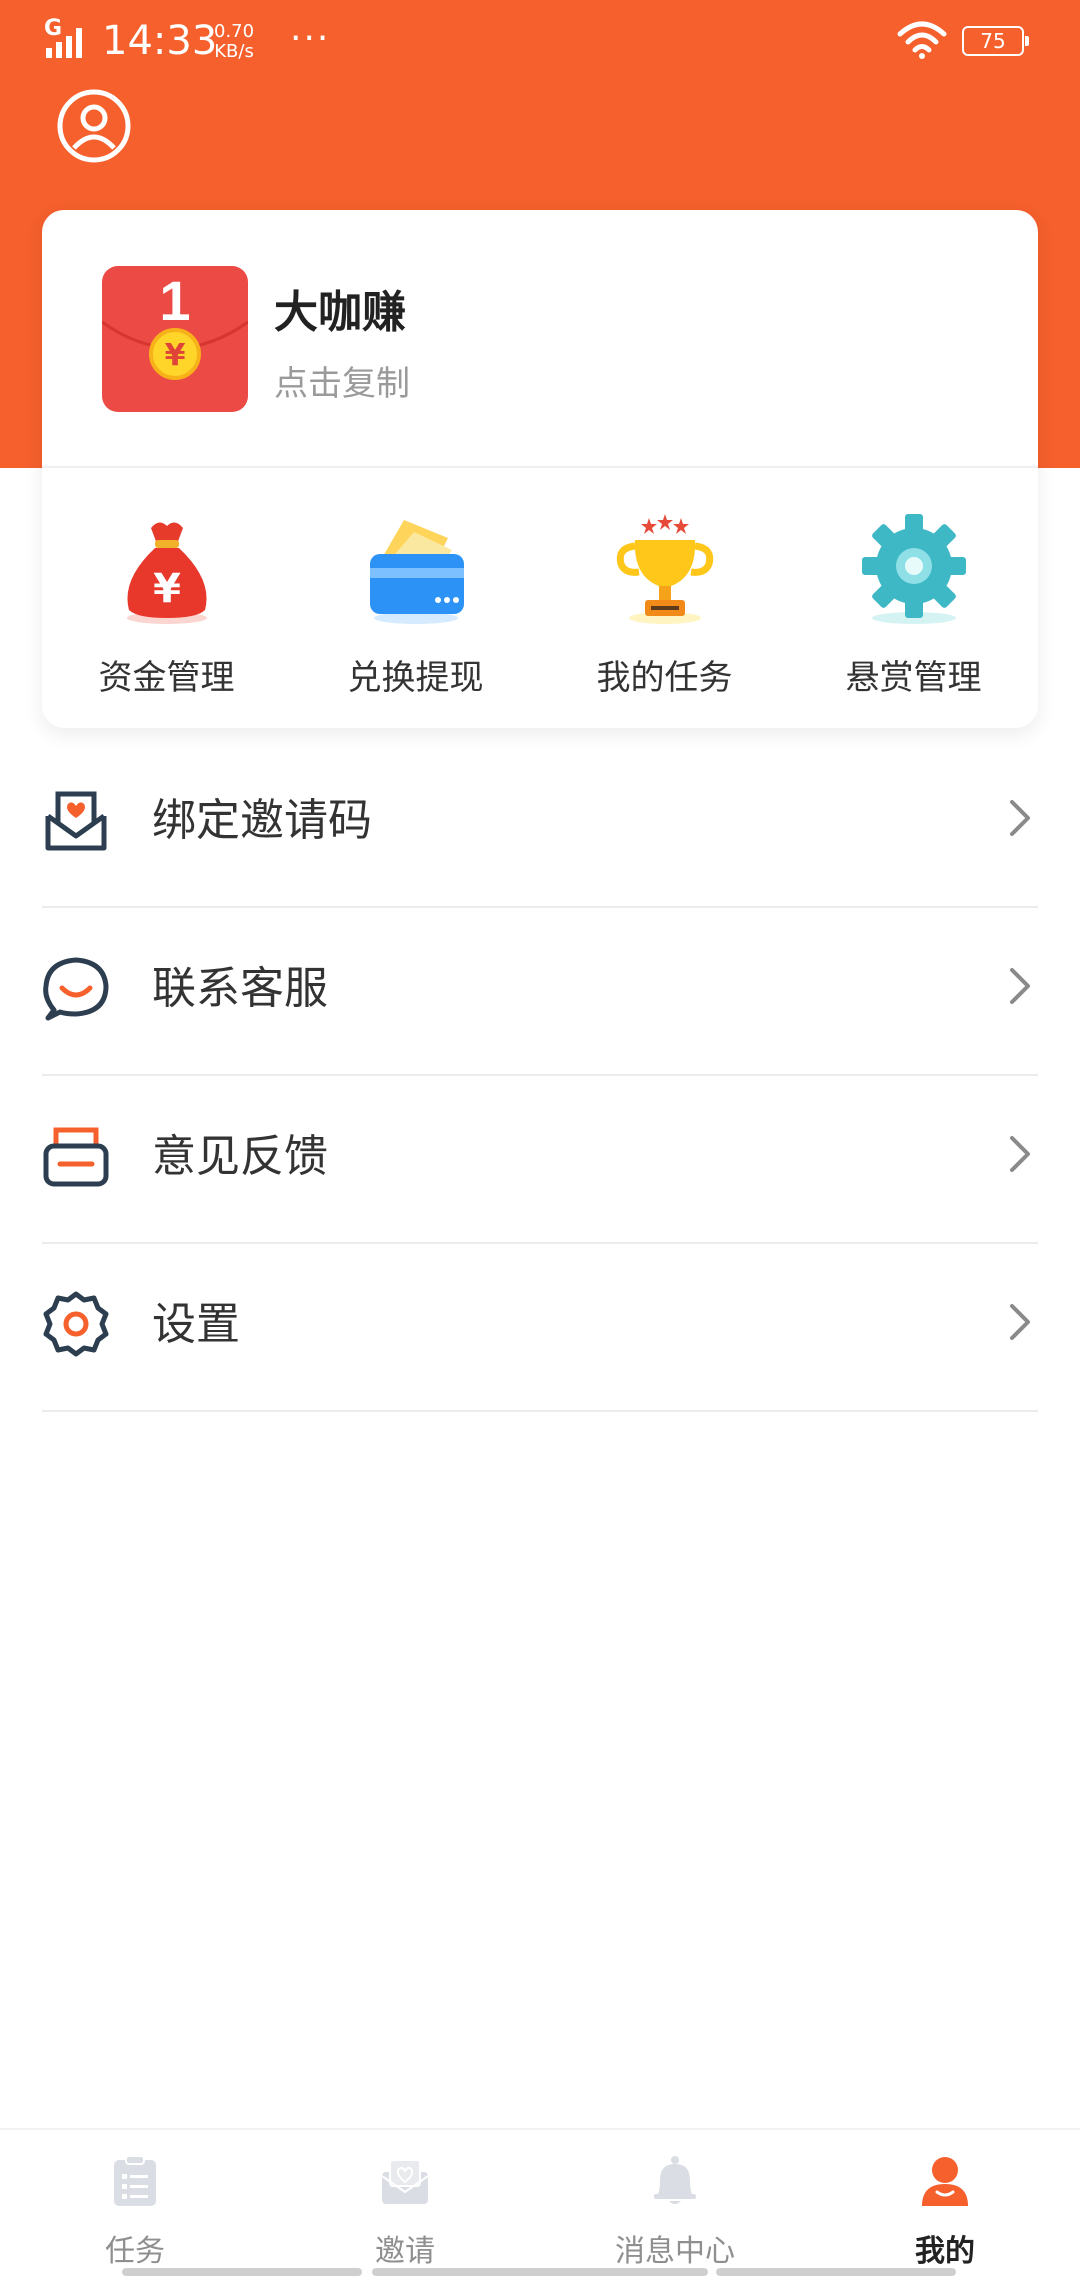  What do you see at coordinates (540, 992) in the screenshot?
I see `menu-item-contact-support: 联系客服` at bounding box center [540, 992].